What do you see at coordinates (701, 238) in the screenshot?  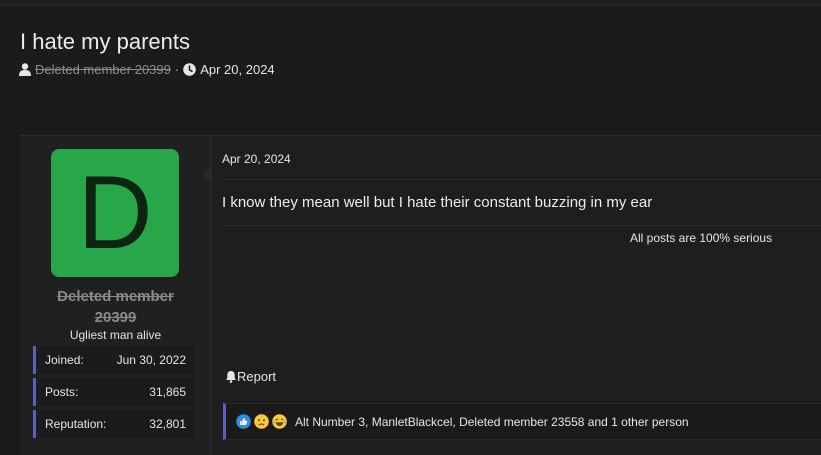 I see `signature: All posts are 100% serious` at bounding box center [701, 238].